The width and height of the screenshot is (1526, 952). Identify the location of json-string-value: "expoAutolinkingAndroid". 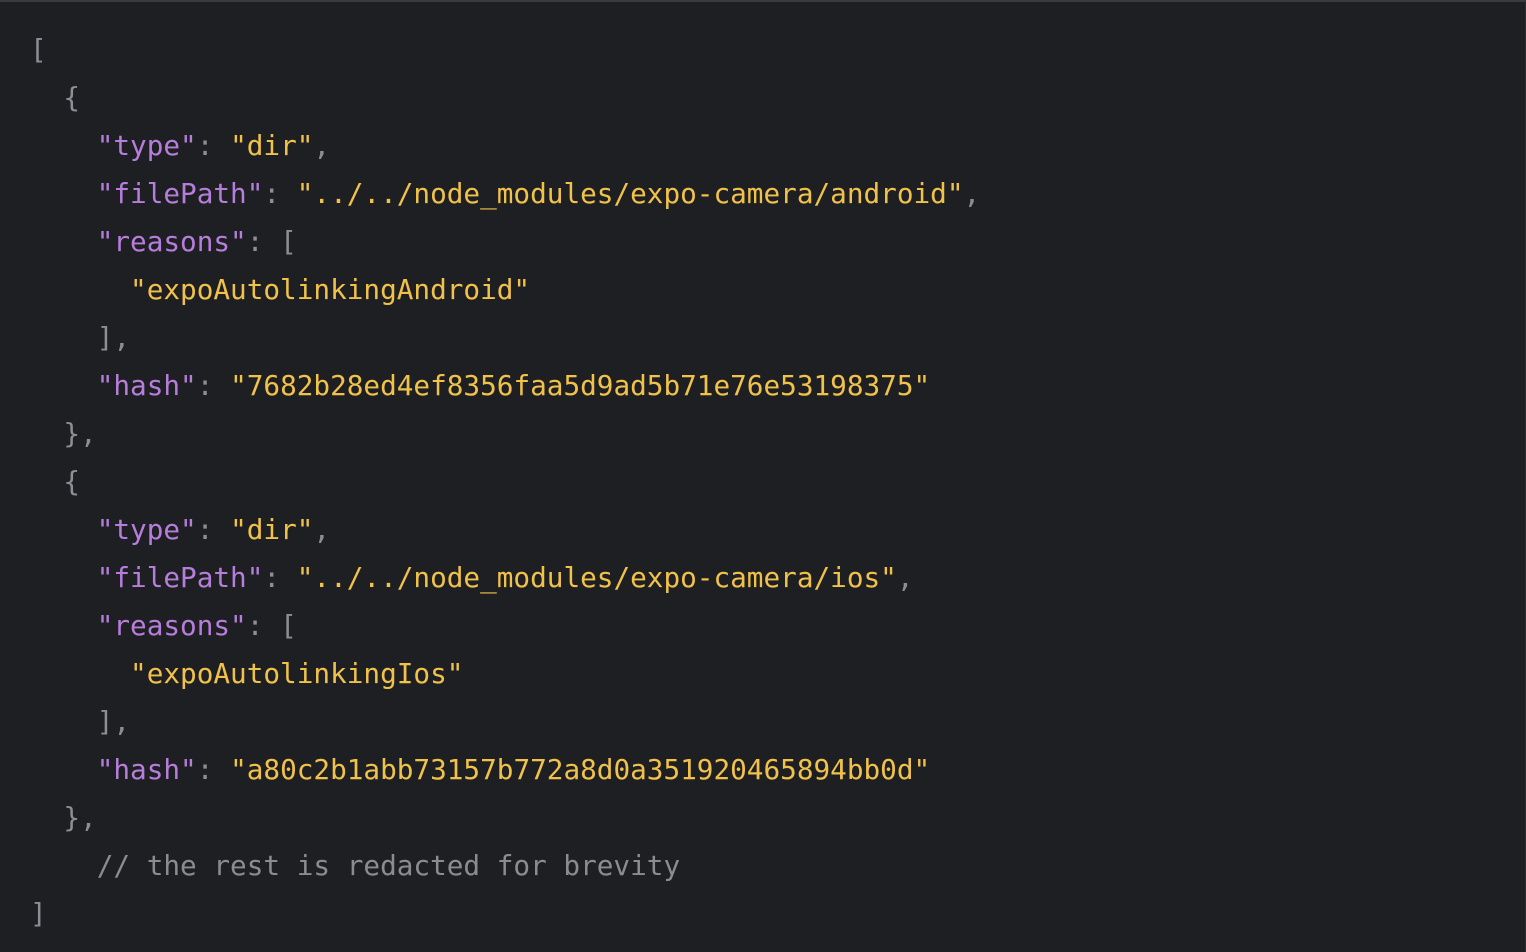
(330, 289).